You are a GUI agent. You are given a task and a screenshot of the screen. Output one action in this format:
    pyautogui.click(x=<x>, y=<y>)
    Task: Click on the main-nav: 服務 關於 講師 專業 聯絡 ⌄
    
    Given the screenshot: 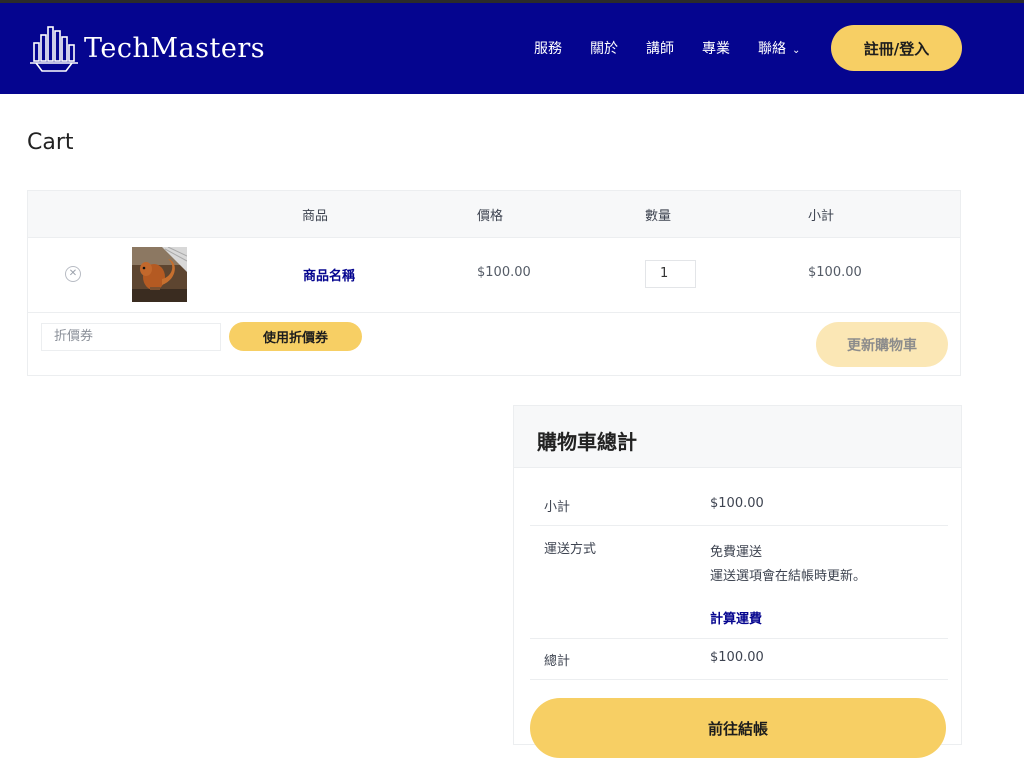 What is the action you would take?
    pyautogui.click(x=681, y=50)
    